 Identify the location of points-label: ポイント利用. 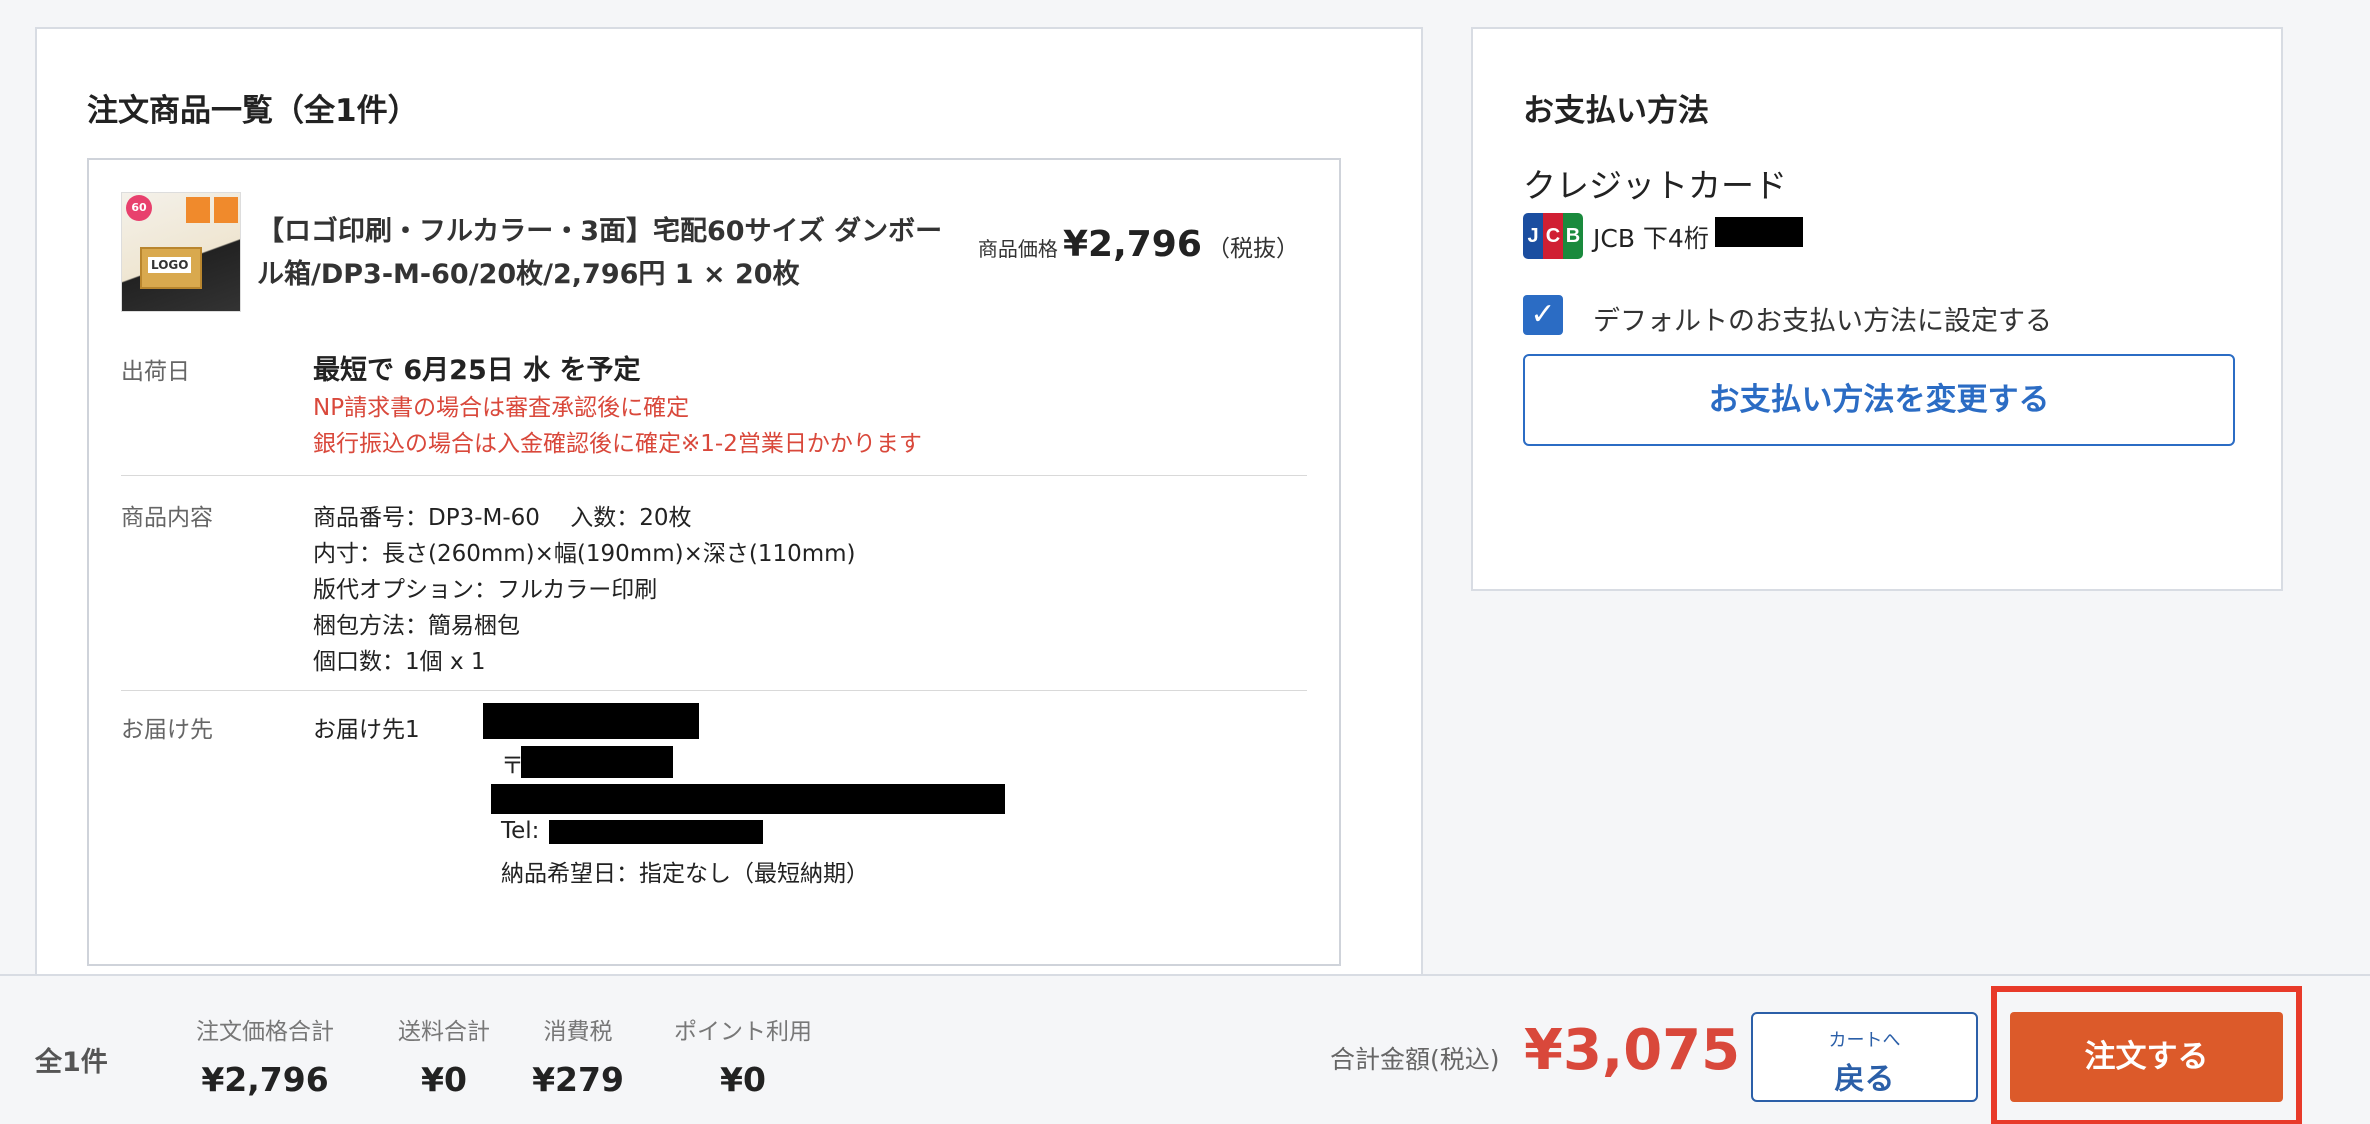
(743, 1032).